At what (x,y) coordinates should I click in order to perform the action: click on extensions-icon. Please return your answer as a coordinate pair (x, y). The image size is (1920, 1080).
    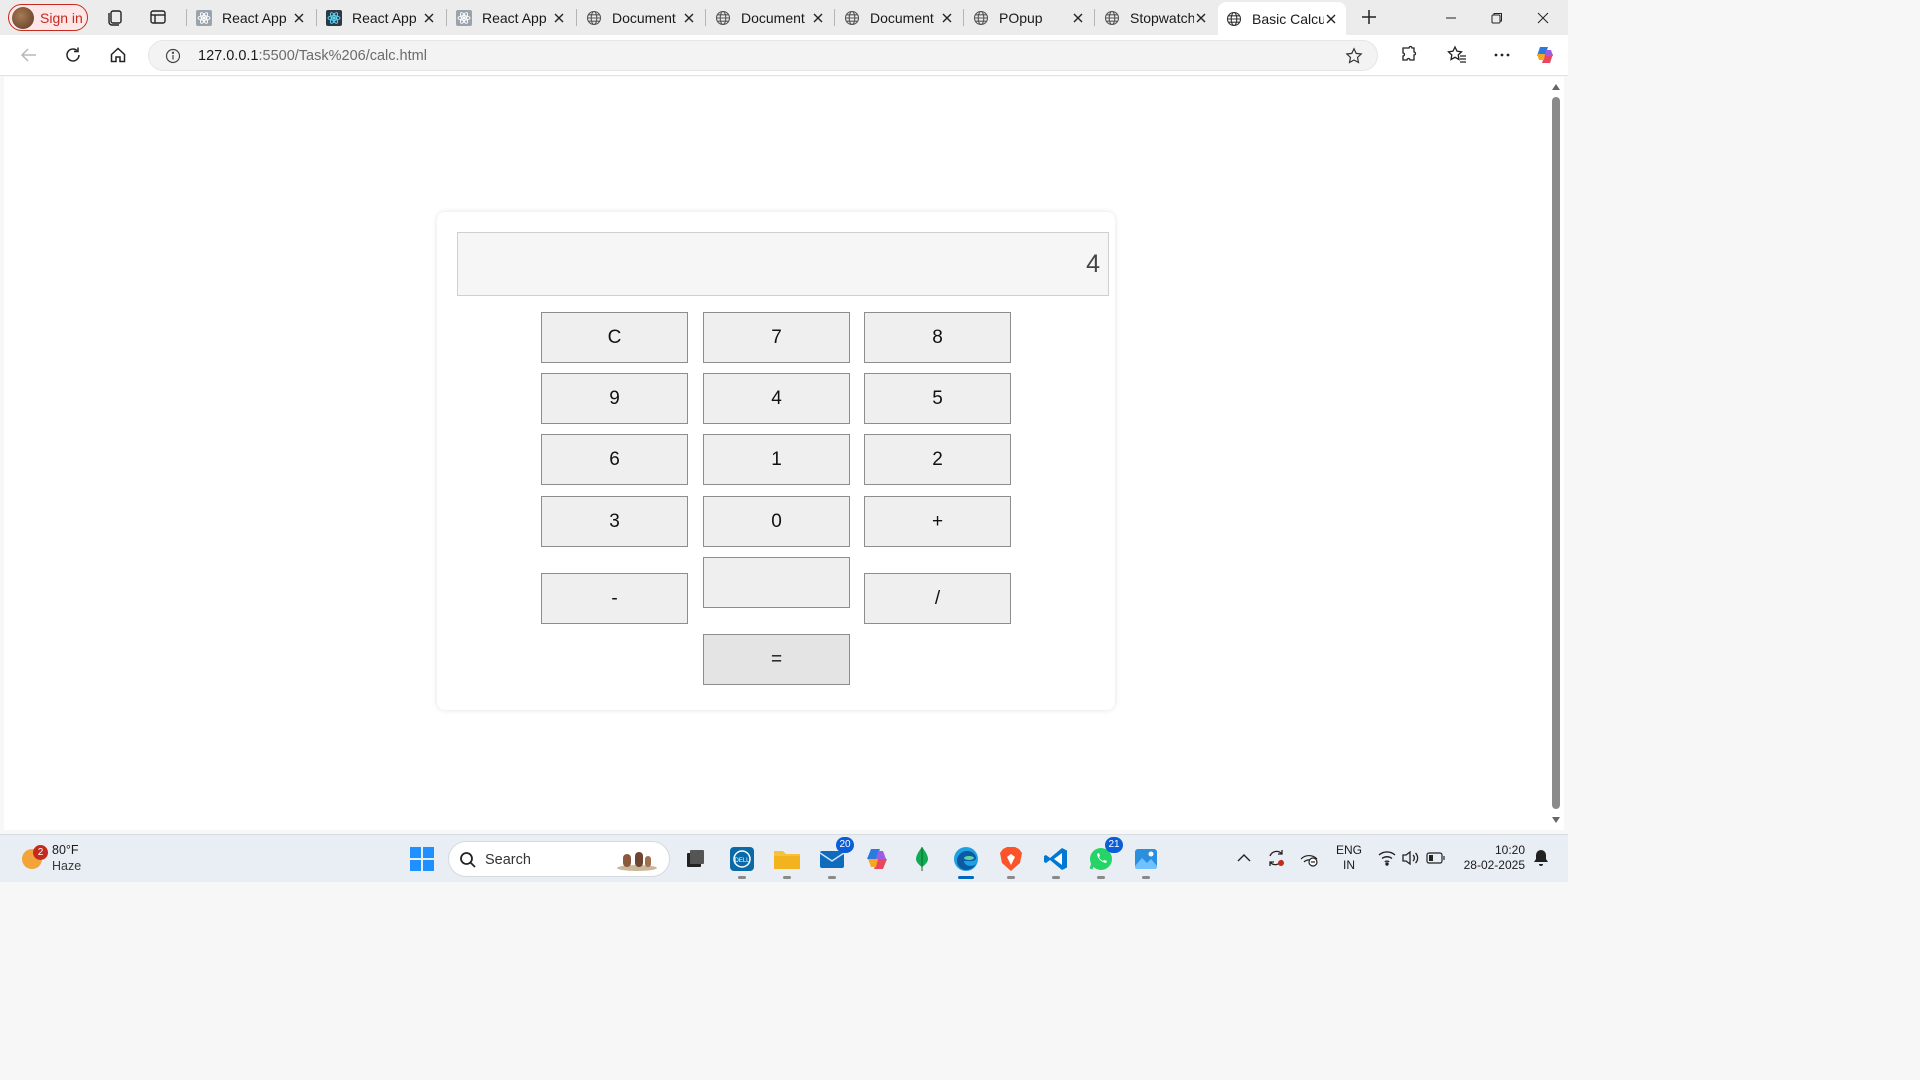
    Looking at the image, I should click on (1408, 55).